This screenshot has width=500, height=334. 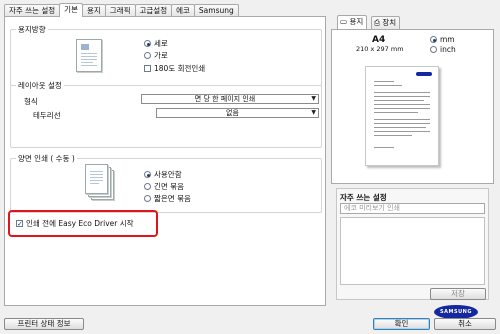 What do you see at coordinates (456, 312) in the screenshot?
I see `samsung-logo: SAMSUNG` at bounding box center [456, 312].